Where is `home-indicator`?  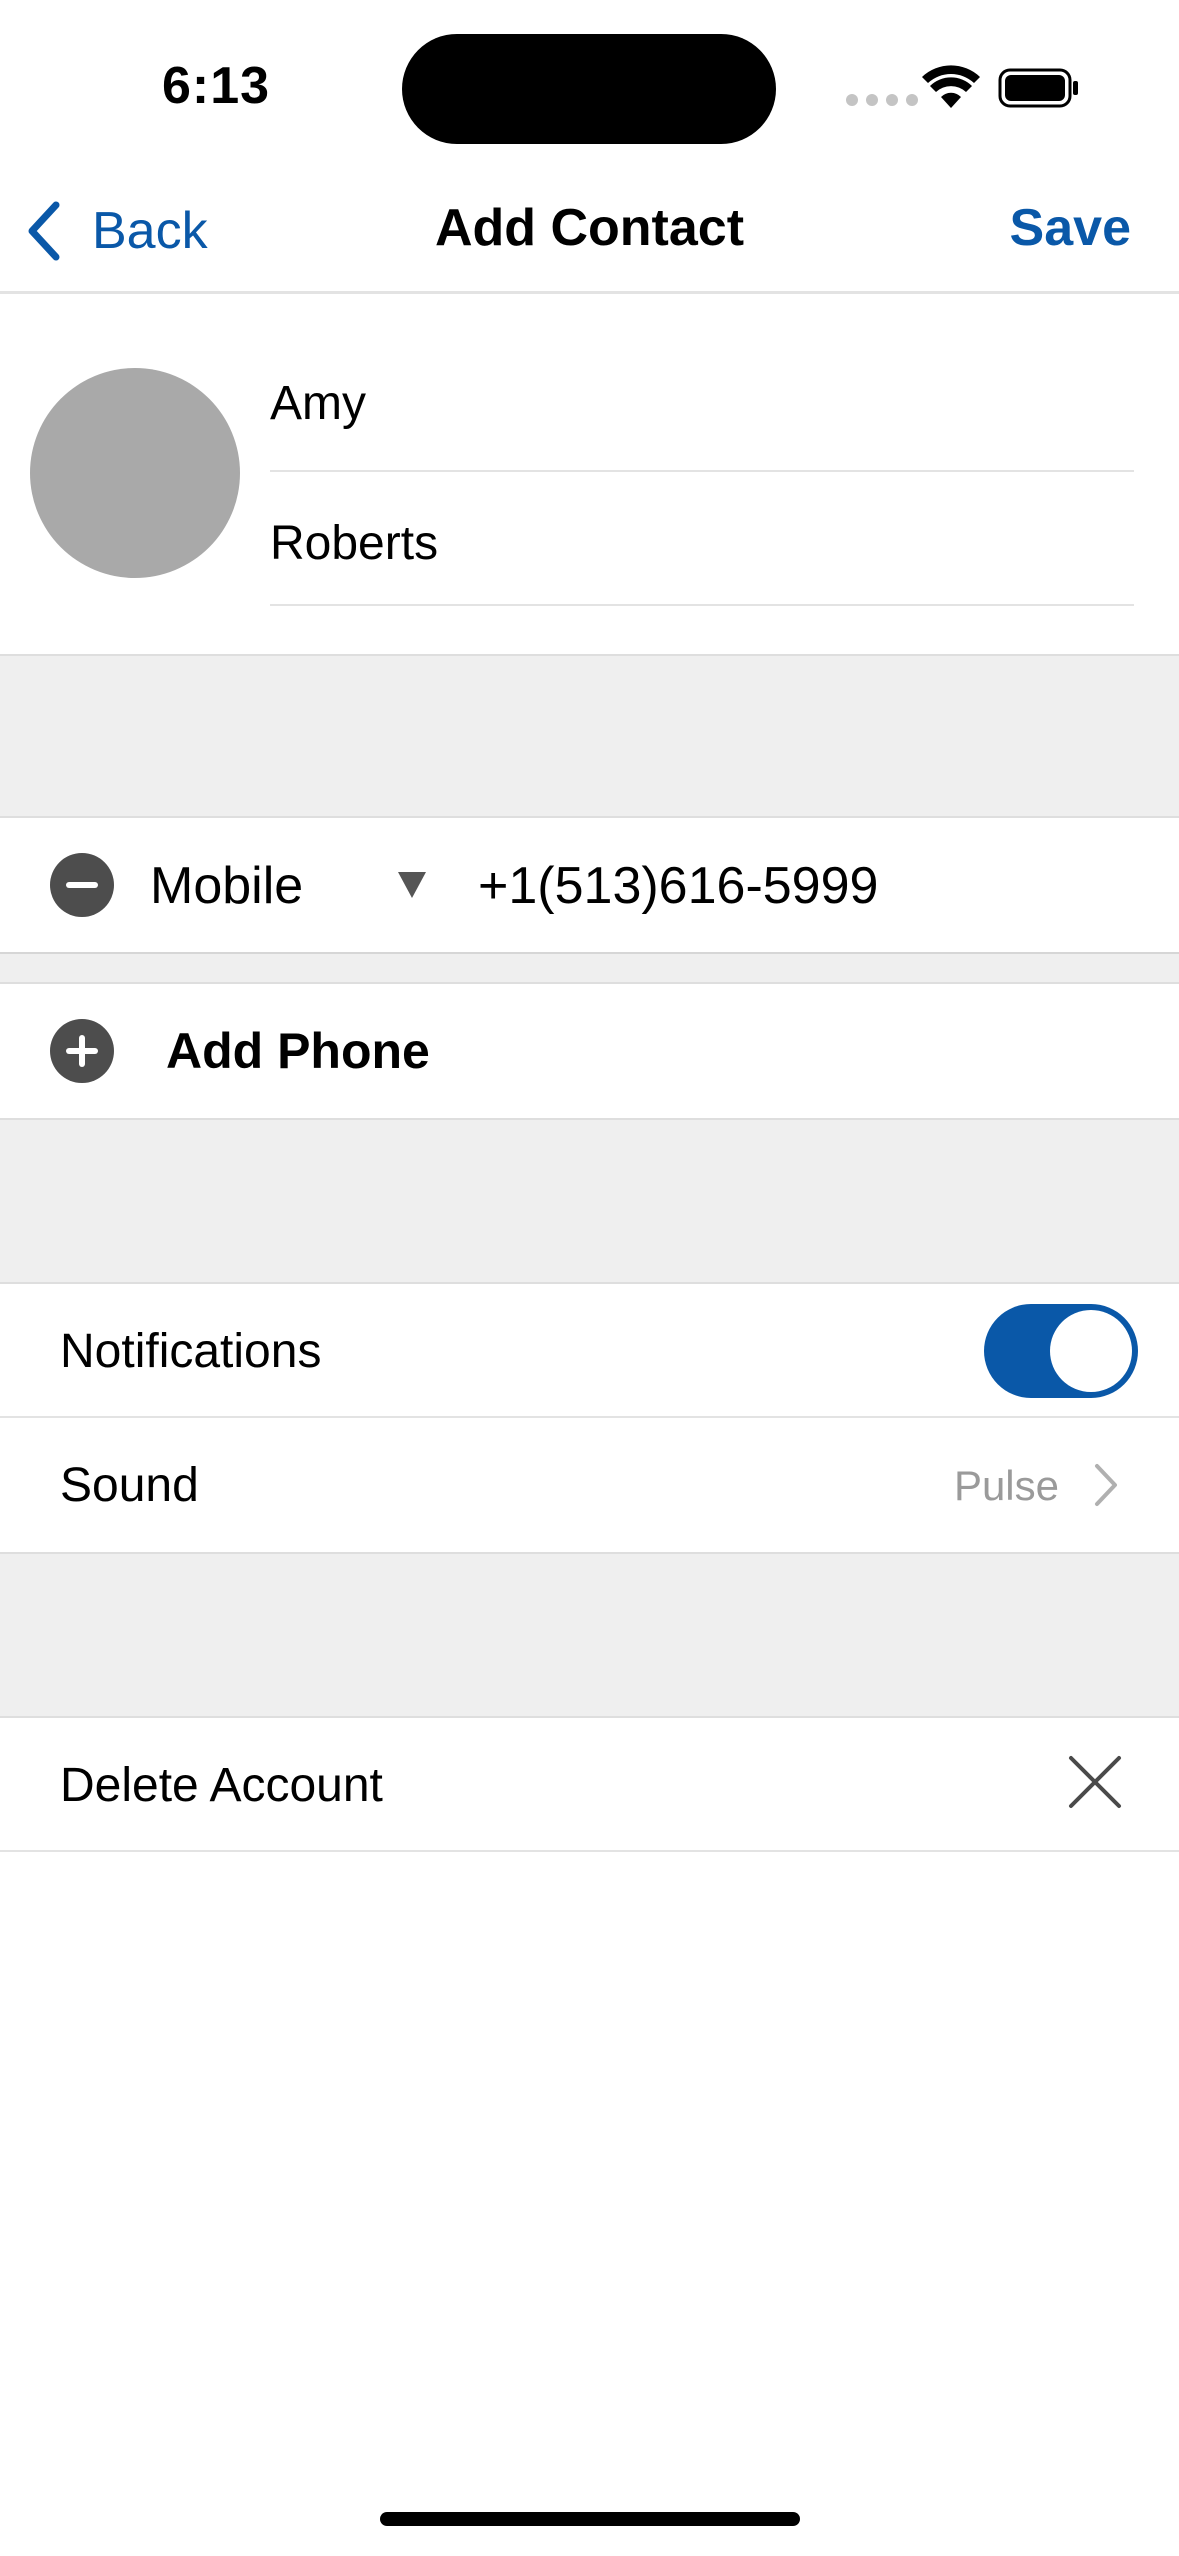
home-indicator is located at coordinates (590, 2519).